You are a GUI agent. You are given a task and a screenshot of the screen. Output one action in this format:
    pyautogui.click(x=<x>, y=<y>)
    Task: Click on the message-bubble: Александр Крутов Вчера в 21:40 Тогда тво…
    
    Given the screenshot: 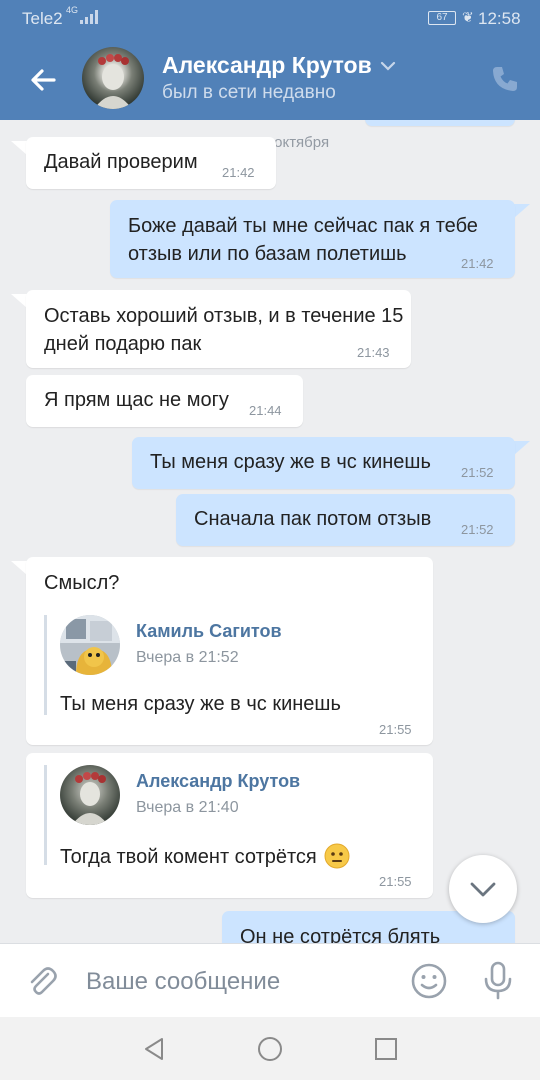 What is the action you would take?
    pyautogui.click(x=229, y=825)
    